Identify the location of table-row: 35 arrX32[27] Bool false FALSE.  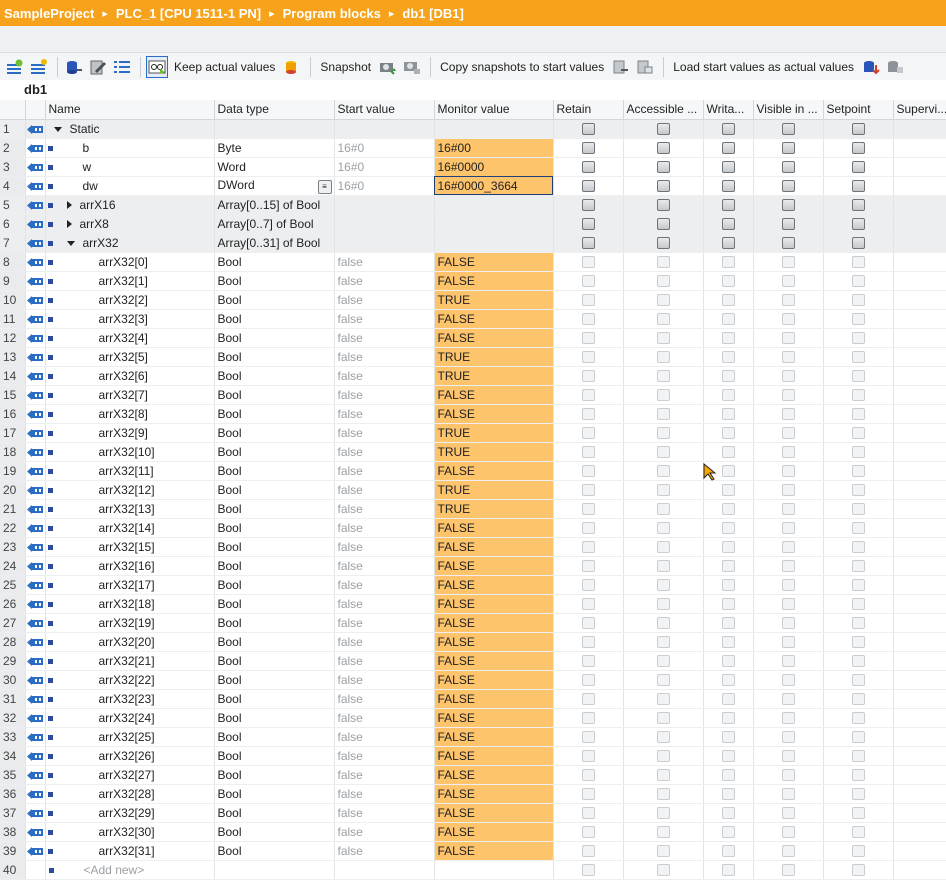
(473, 775).